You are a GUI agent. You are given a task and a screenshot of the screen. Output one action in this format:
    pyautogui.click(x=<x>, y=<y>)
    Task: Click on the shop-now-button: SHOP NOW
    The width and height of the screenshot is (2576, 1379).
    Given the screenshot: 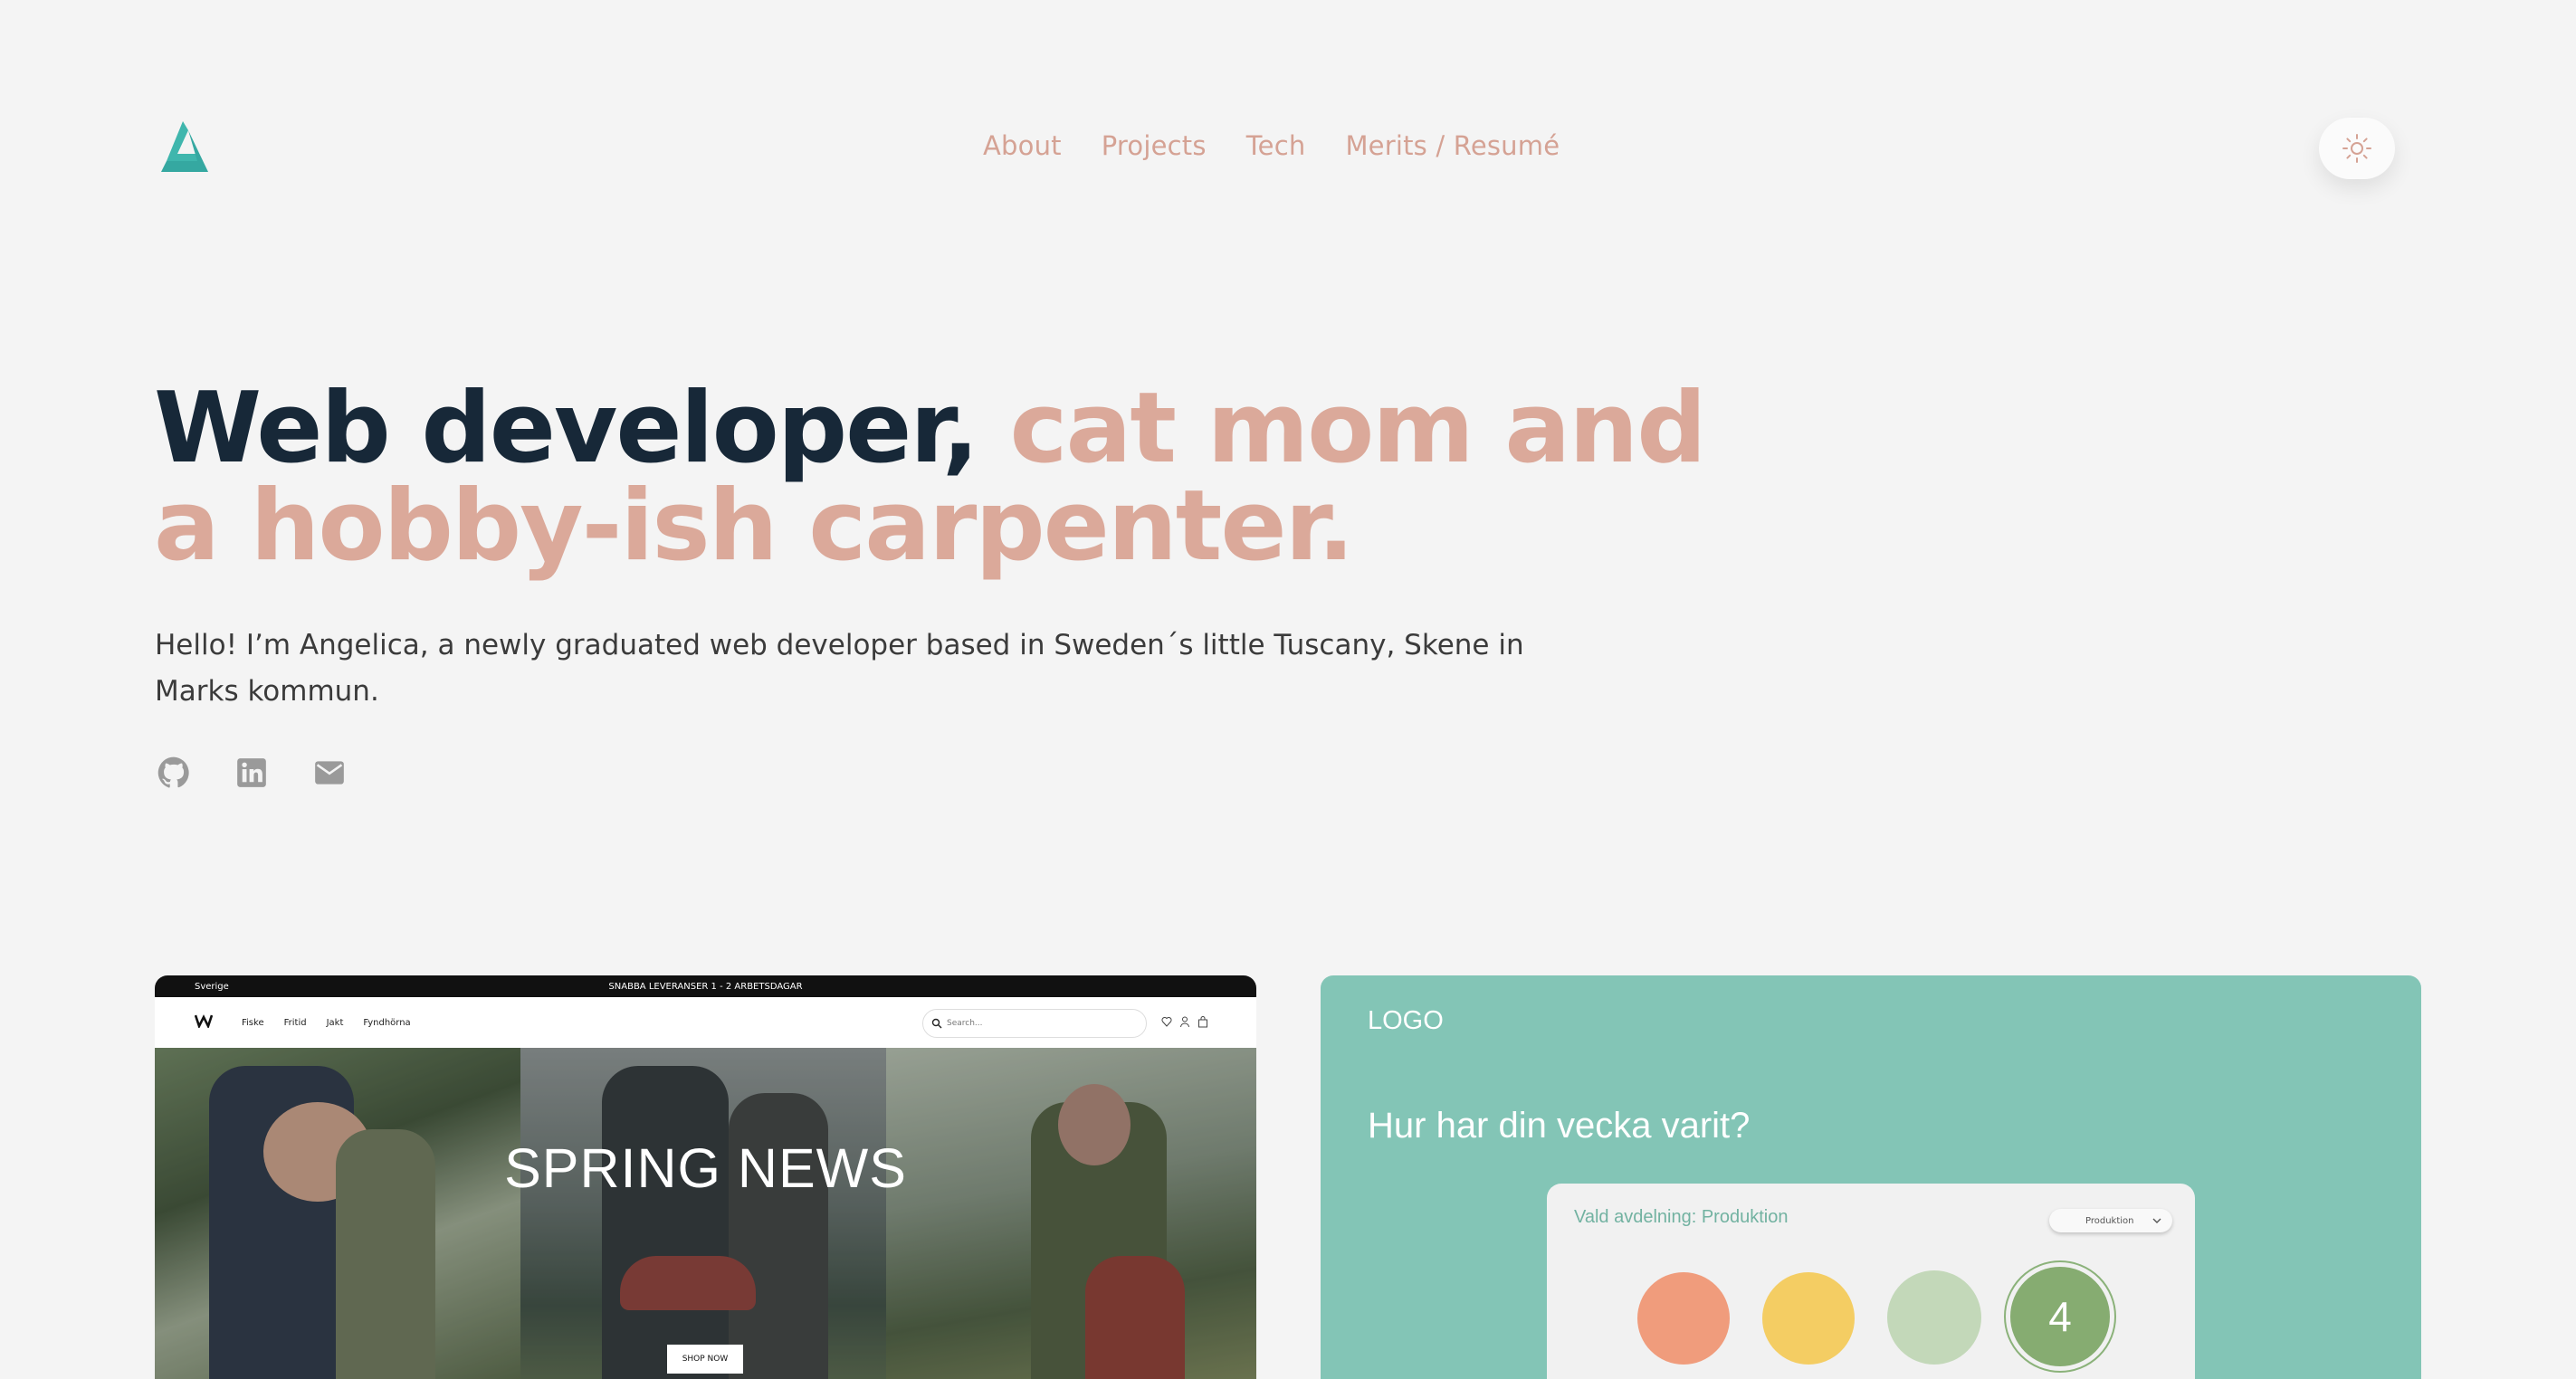 What is the action you would take?
    pyautogui.click(x=705, y=1359)
    